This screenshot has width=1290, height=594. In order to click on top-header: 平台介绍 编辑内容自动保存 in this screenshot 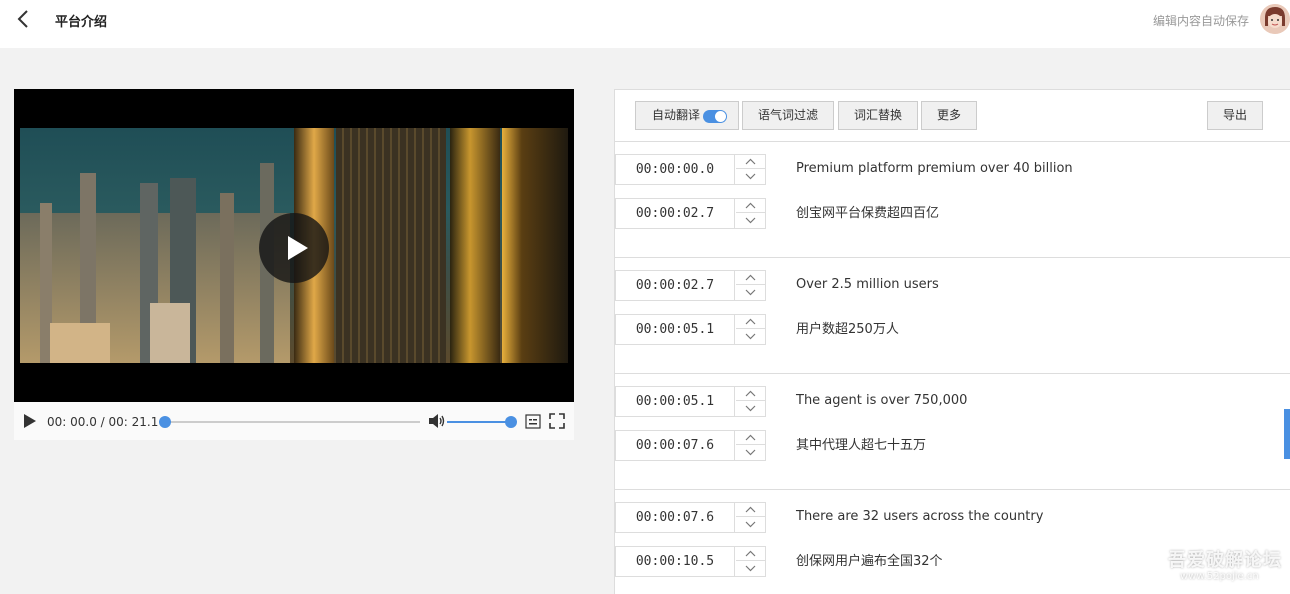, I will do `click(645, 24)`.